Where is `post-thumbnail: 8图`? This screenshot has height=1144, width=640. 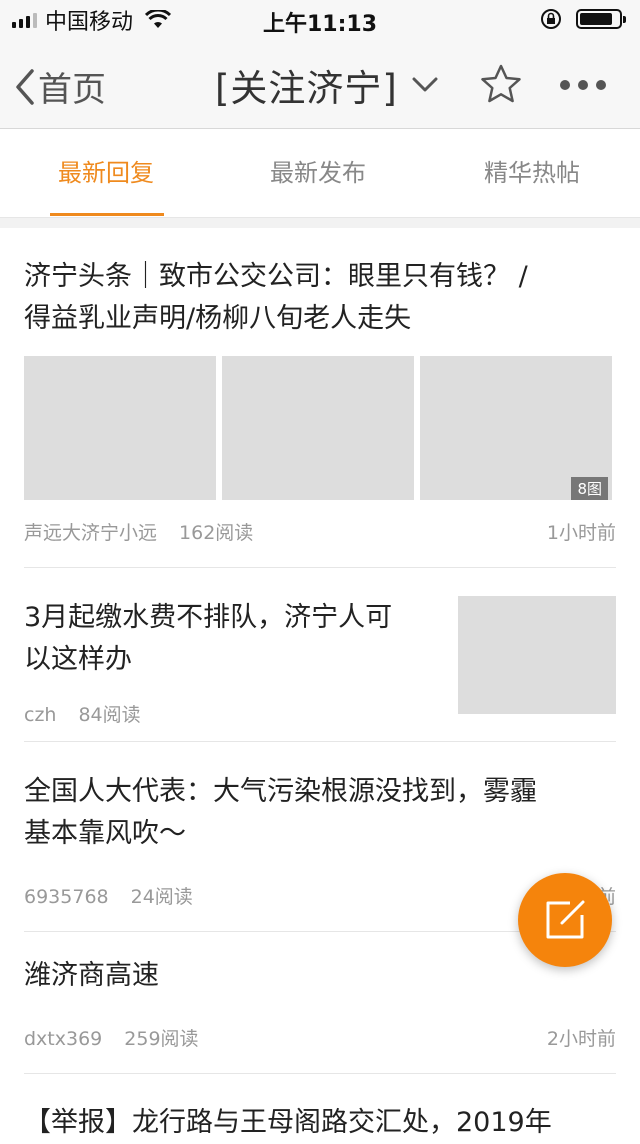 post-thumbnail: 8图 is located at coordinates (516, 428).